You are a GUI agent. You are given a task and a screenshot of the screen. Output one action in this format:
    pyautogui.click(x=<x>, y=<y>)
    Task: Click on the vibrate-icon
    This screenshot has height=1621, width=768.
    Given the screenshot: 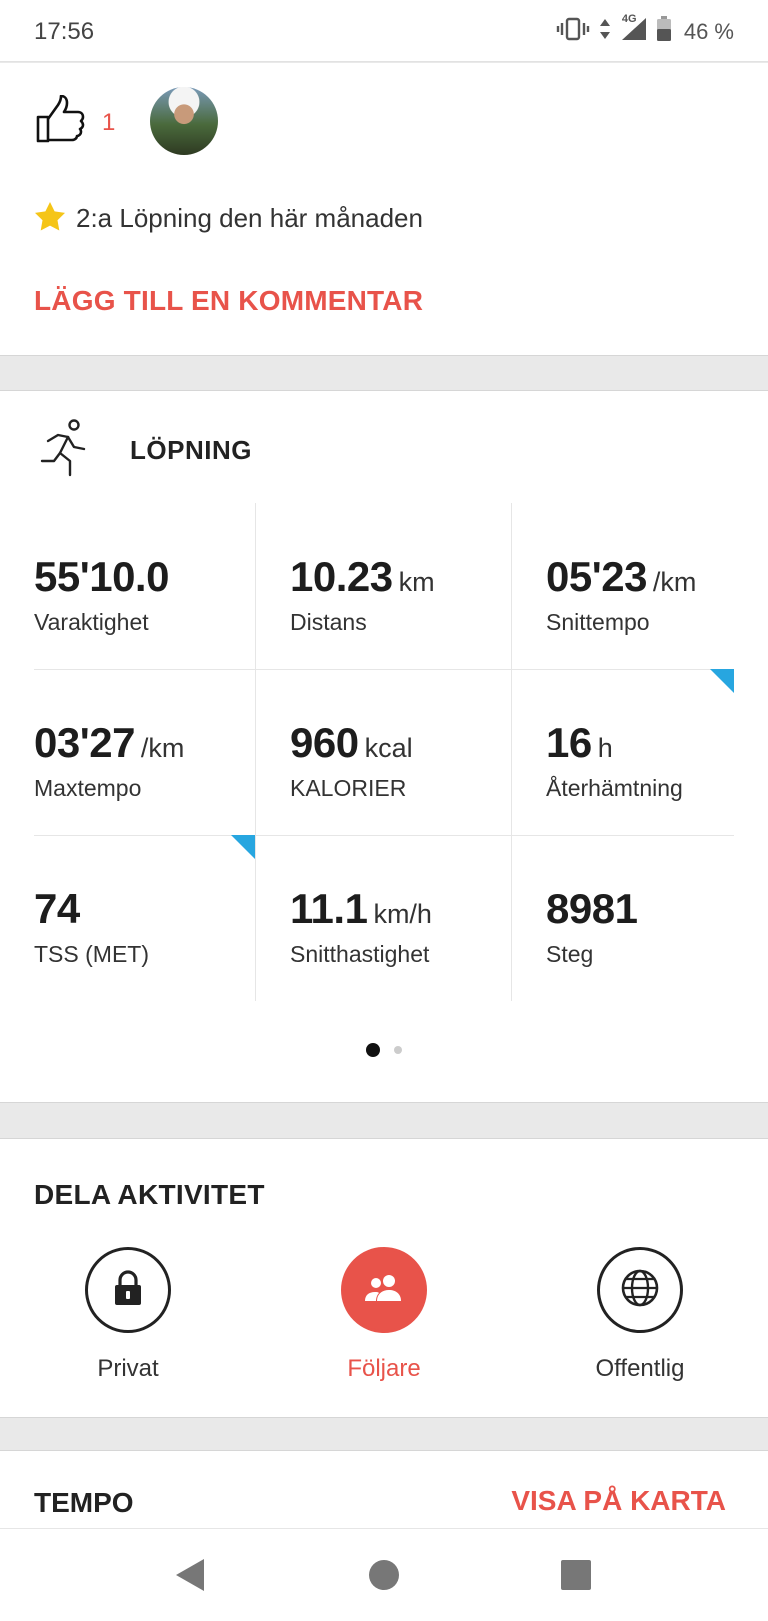 What is the action you would take?
    pyautogui.click(x=573, y=31)
    